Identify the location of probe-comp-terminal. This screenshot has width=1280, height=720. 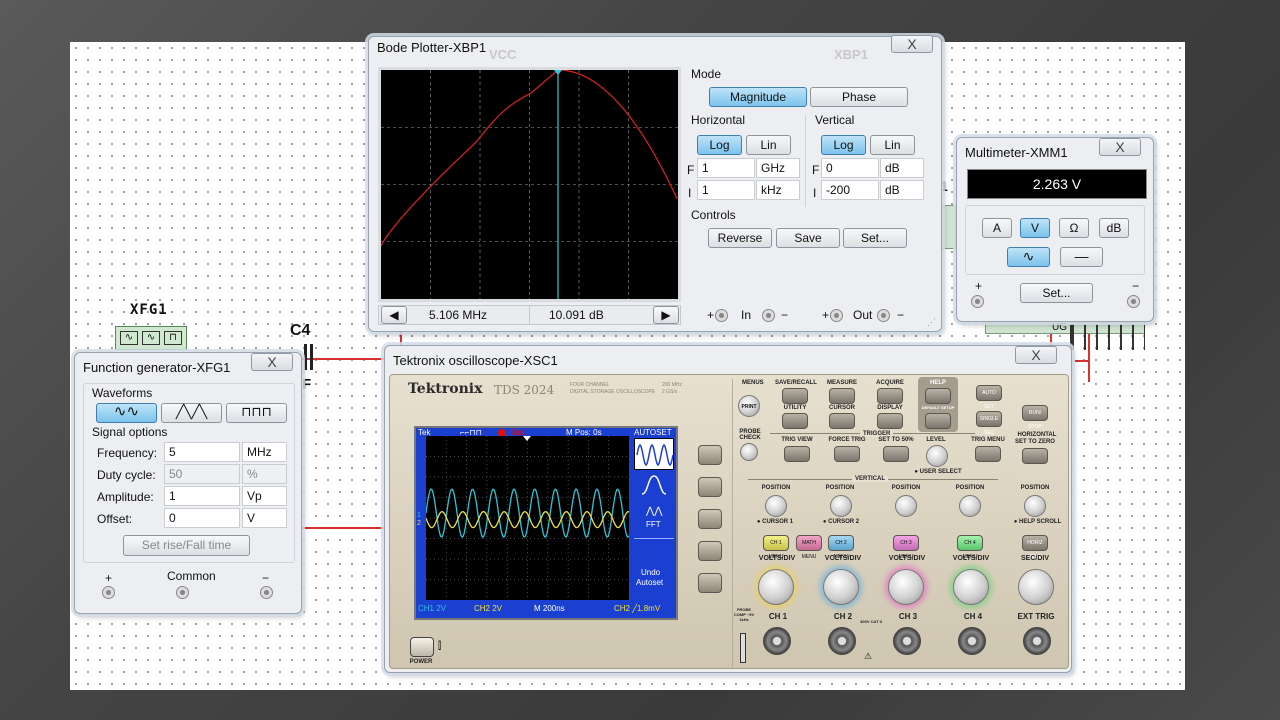
(743, 648).